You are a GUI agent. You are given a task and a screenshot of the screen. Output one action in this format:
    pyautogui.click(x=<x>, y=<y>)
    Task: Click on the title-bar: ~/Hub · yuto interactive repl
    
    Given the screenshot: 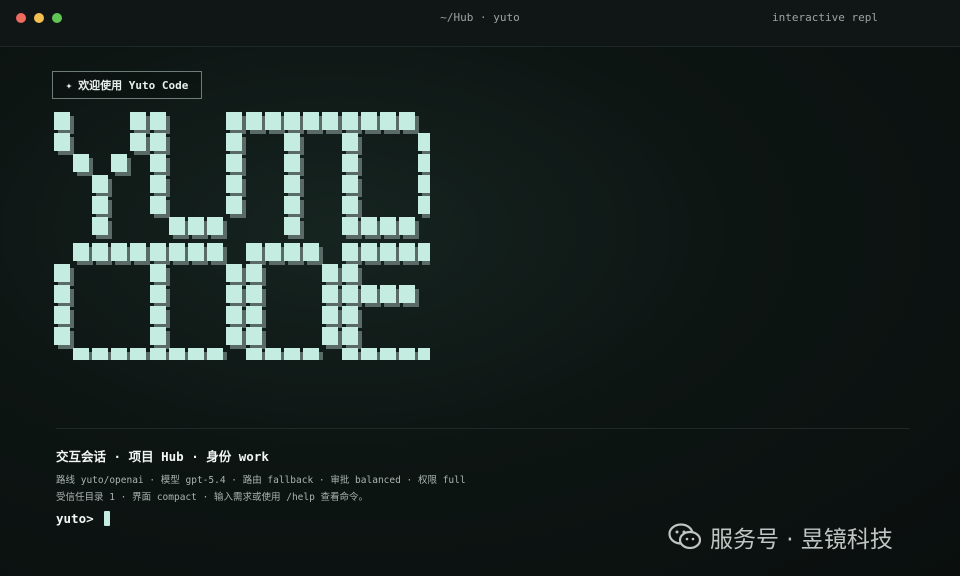 What is the action you would take?
    pyautogui.click(x=480, y=23)
    